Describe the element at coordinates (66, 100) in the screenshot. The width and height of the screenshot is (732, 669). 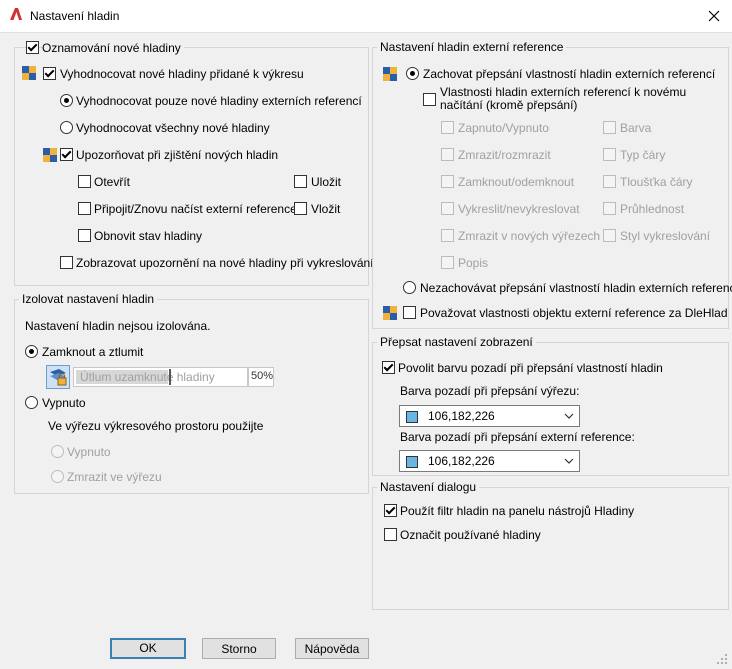
I see `evaluate-xref-only-radio` at that location.